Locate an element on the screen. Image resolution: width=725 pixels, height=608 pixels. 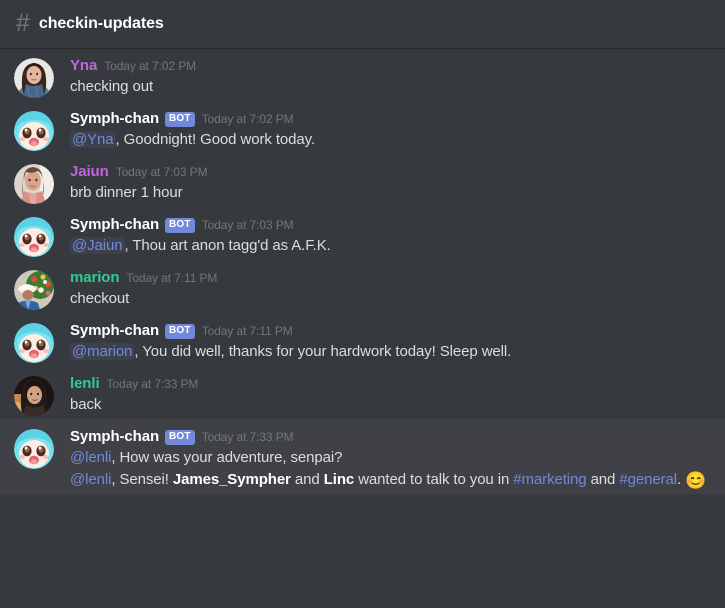
message-body: Jaiun Today at 7:03 PM brb dinner 1 hour is located at coordinates (389, 183).